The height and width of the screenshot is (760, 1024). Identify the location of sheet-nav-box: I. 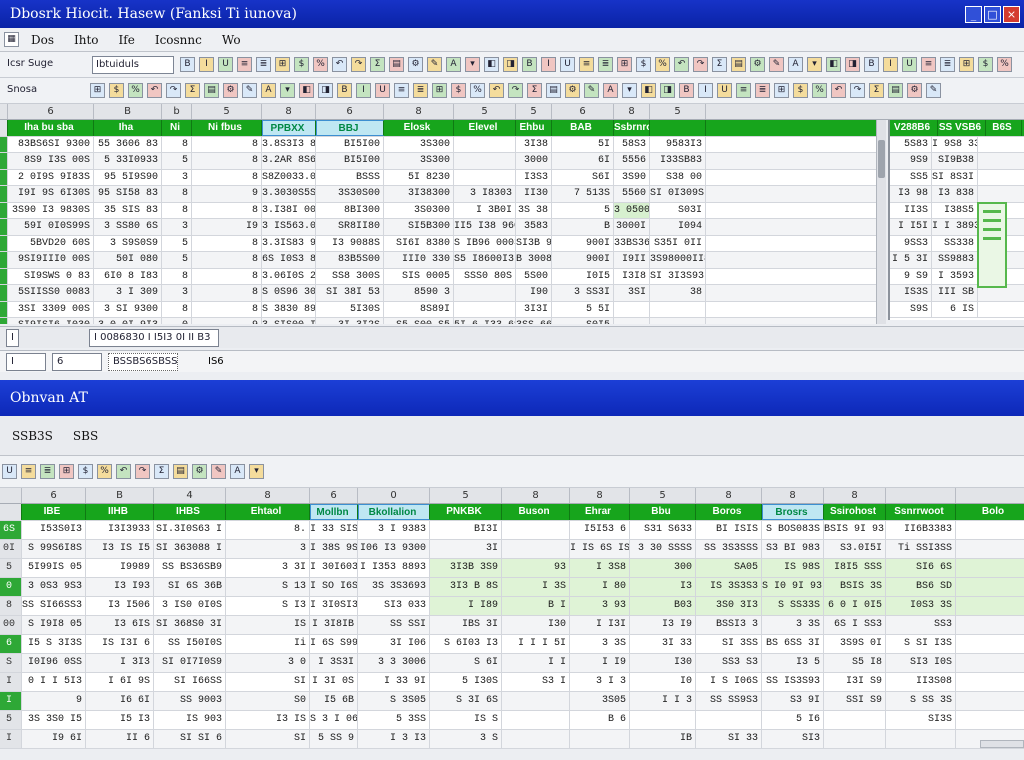
(12, 337).